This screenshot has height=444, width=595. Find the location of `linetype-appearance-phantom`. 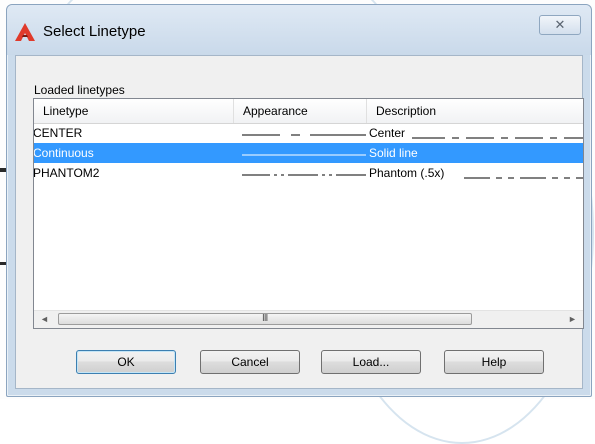

linetype-appearance-phantom is located at coordinates (412, 176).